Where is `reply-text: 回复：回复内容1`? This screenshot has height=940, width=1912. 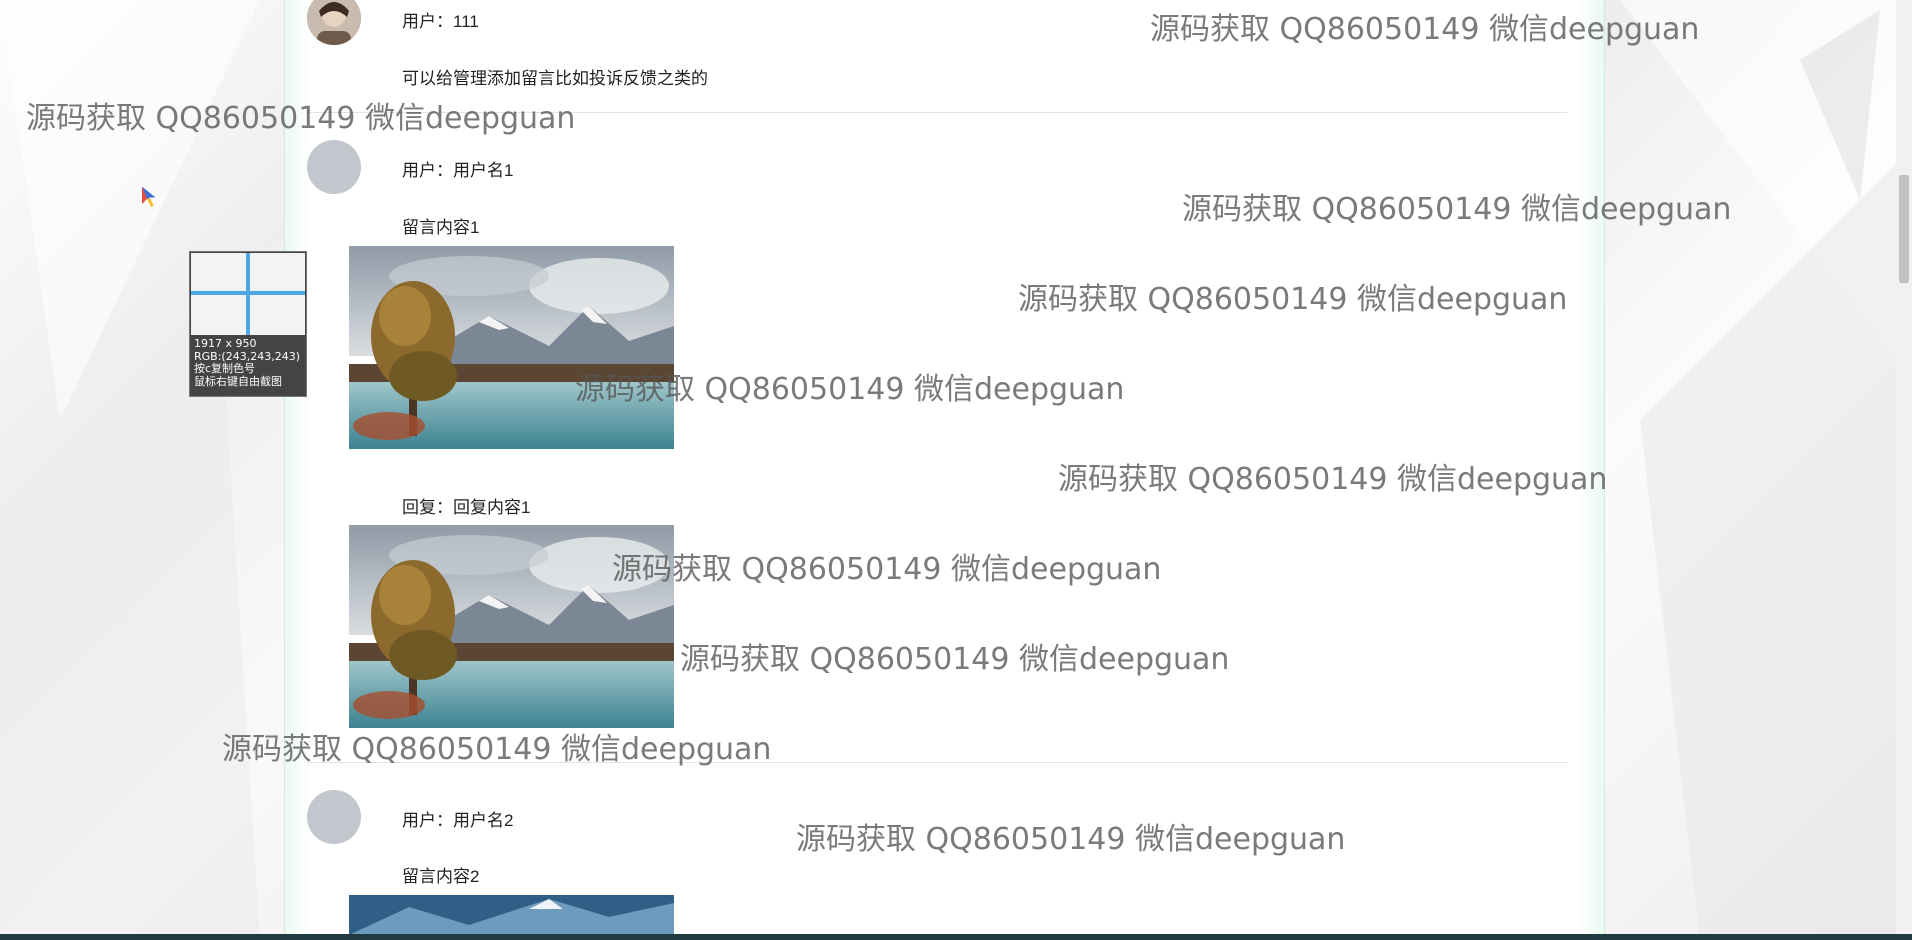
reply-text: 回复：回复内容1 is located at coordinates (466, 507).